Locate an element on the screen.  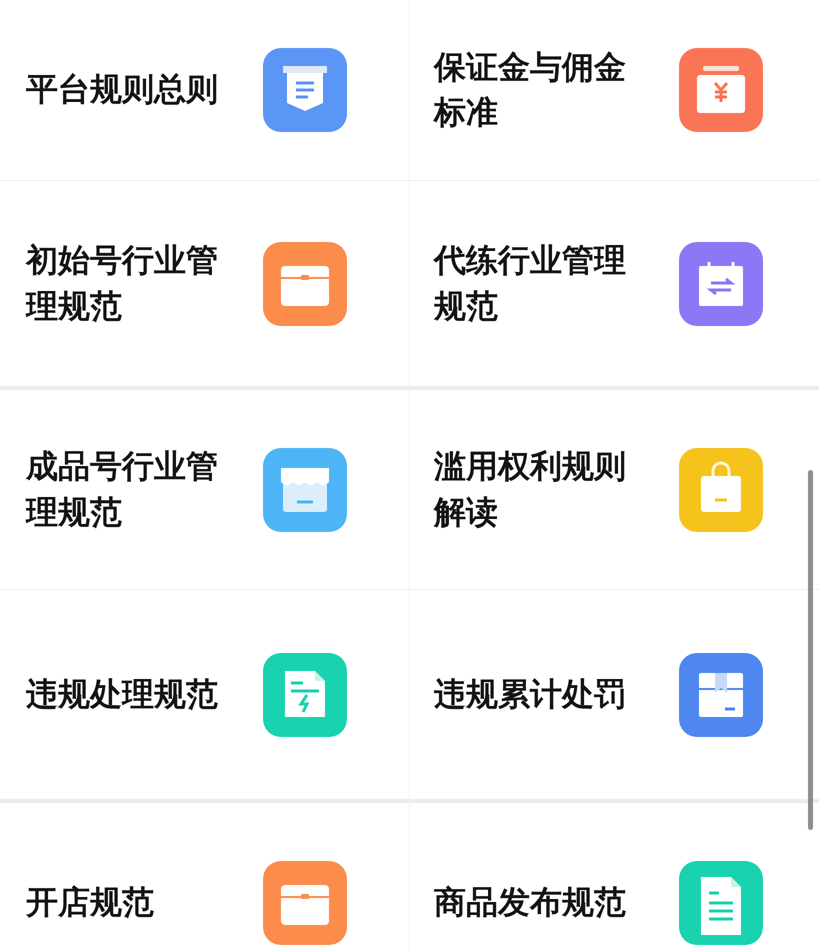
rule-title: 保证金与佣金标准 is located at coordinates (533, 90).